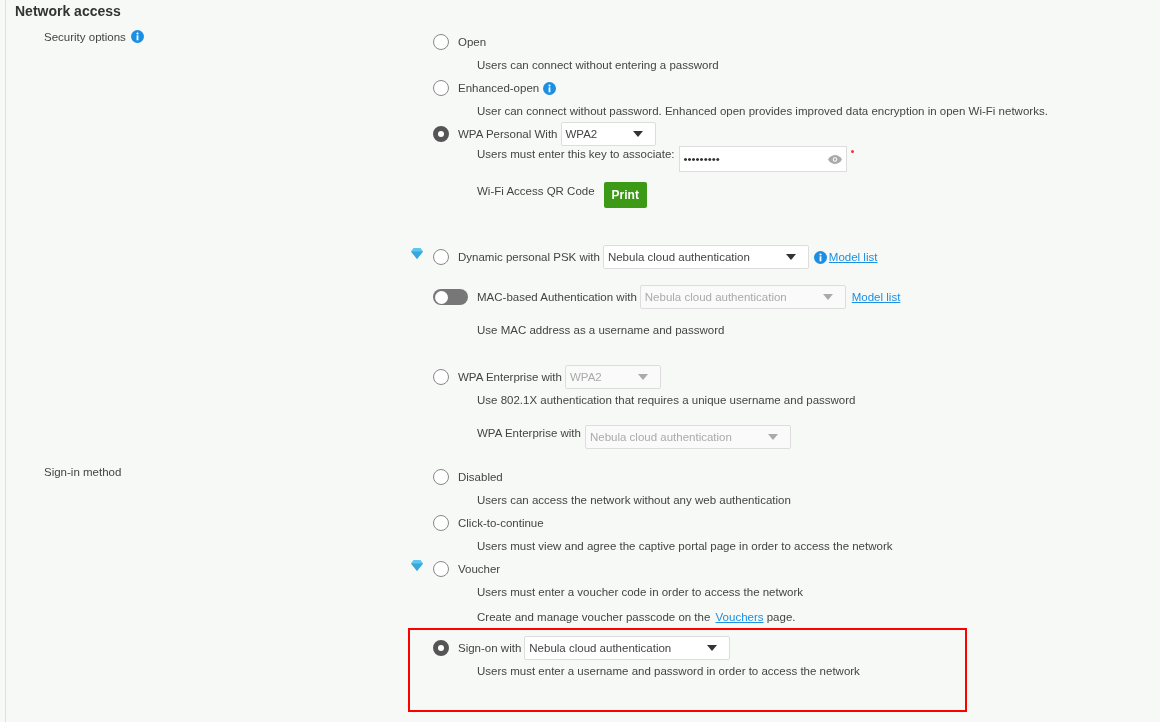  I want to click on print-button: Print, so click(625, 195).